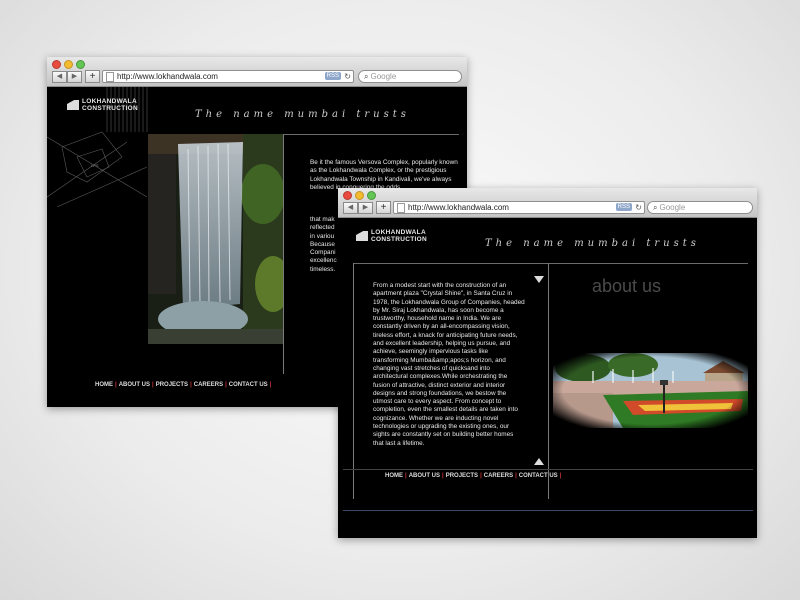 The image size is (800, 600). What do you see at coordinates (627, 286) in the screenshot?
I see `page-heading: about us` at bounding box center [627, 286].